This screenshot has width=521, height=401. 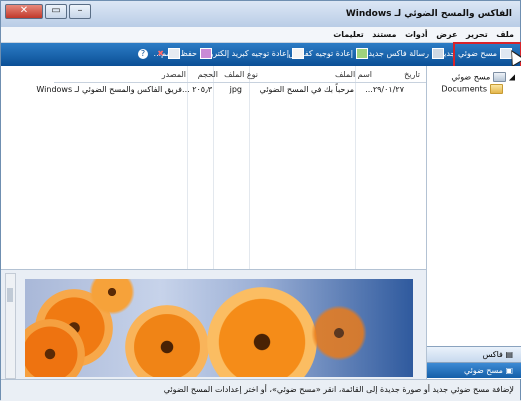 What do you see at coordinates (28, 167) in the screenshot?
I see `list-margin` at bounding box center [28, 167].